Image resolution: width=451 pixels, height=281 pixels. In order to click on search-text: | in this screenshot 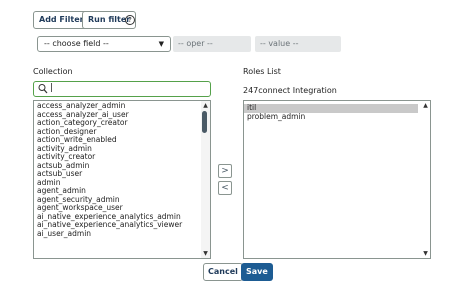, I will do `click(52, 88)`.